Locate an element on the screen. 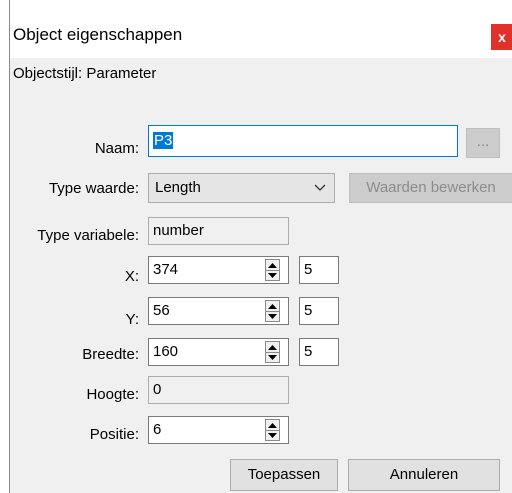 This screenshot has height=493, width=512. y-spinner is located at coordinates (272, 311).